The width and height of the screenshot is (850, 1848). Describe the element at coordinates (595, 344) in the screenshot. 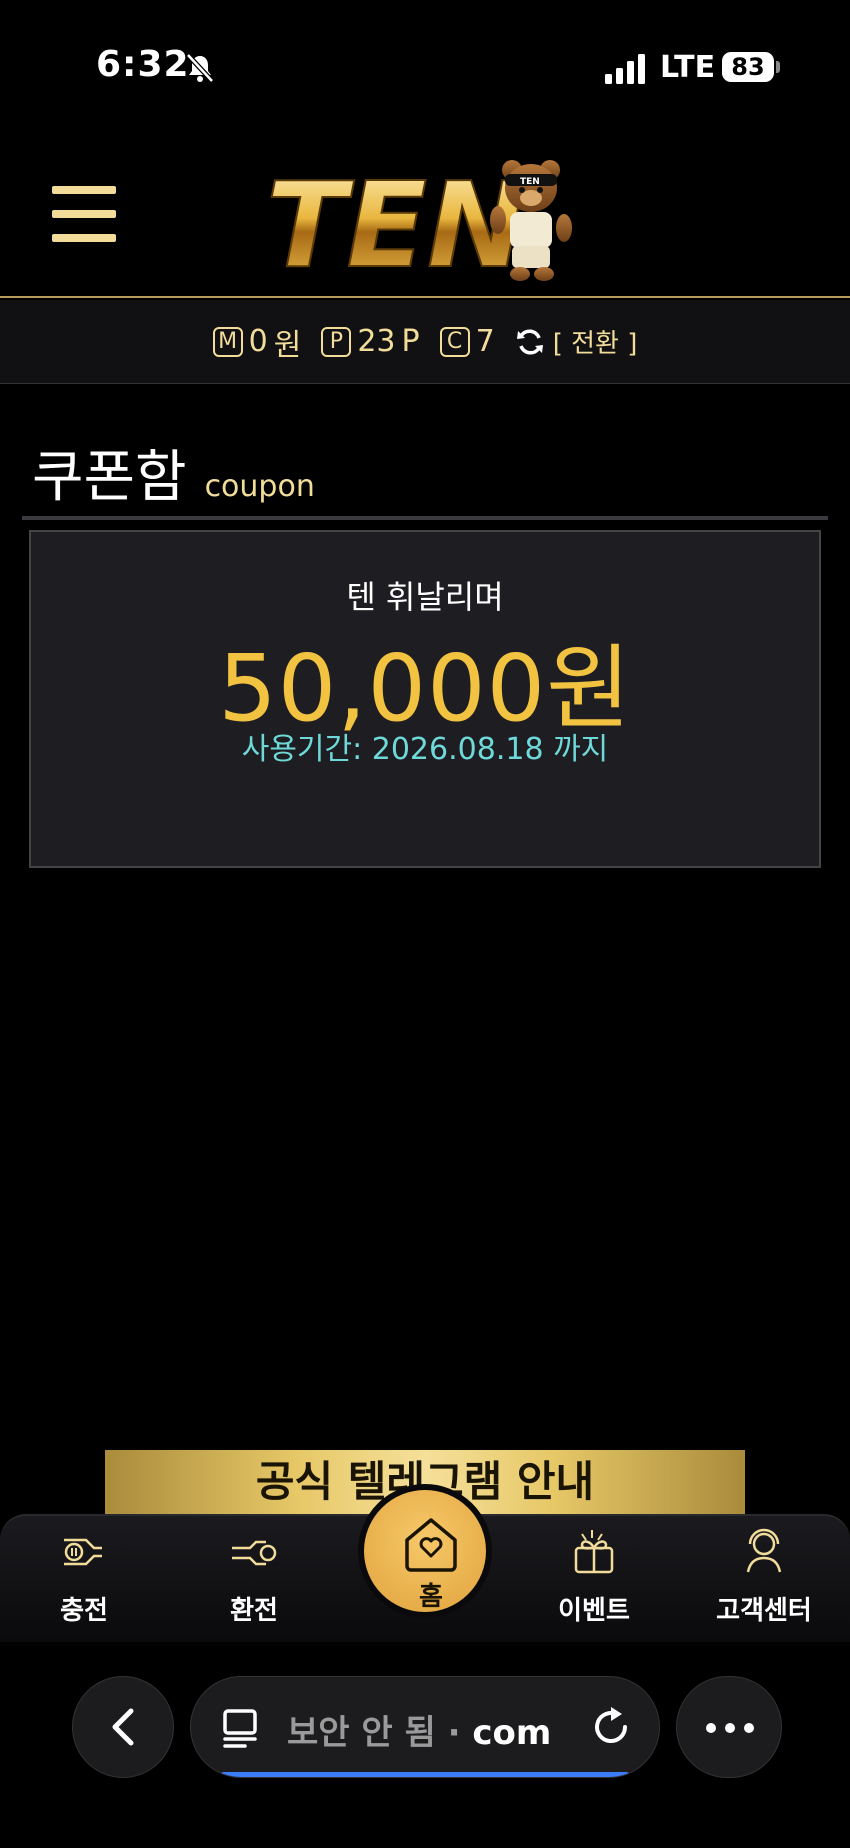

I see `switch-label: [ 전환 ]` at that location.